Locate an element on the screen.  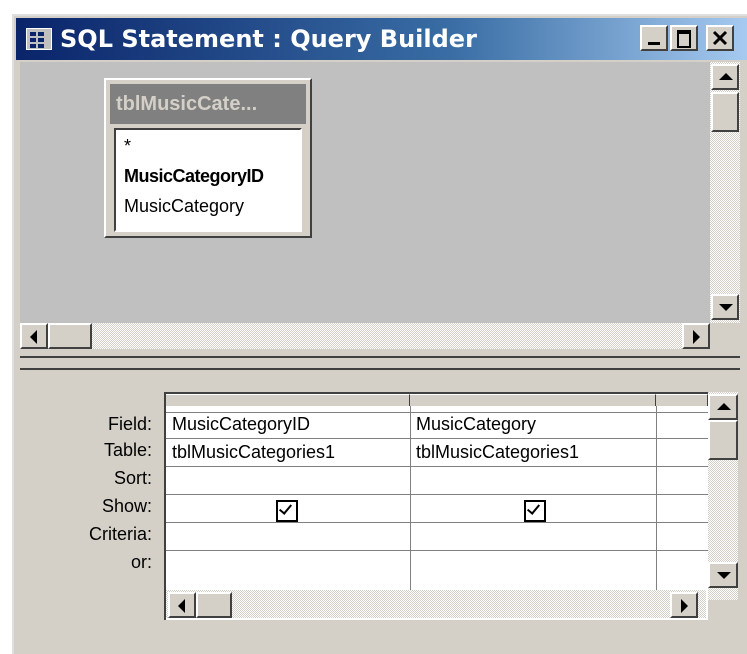
grid-horizontal-scrollbar is located at coordinates (436, 604).